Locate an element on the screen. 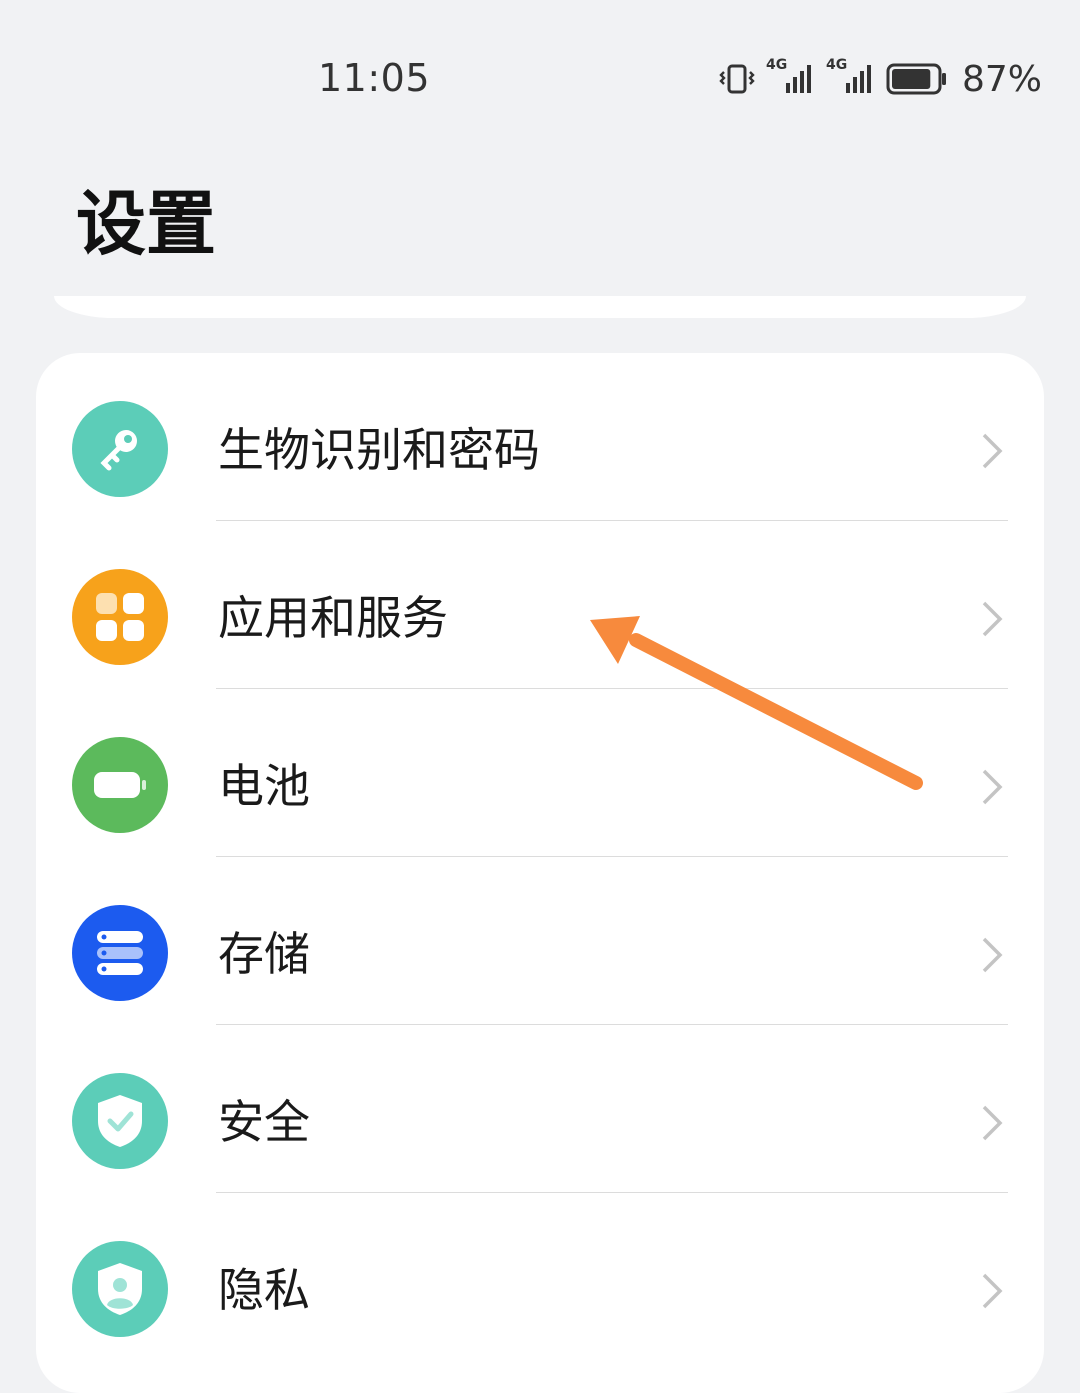  search-bar is located at coordinates (540, 307).